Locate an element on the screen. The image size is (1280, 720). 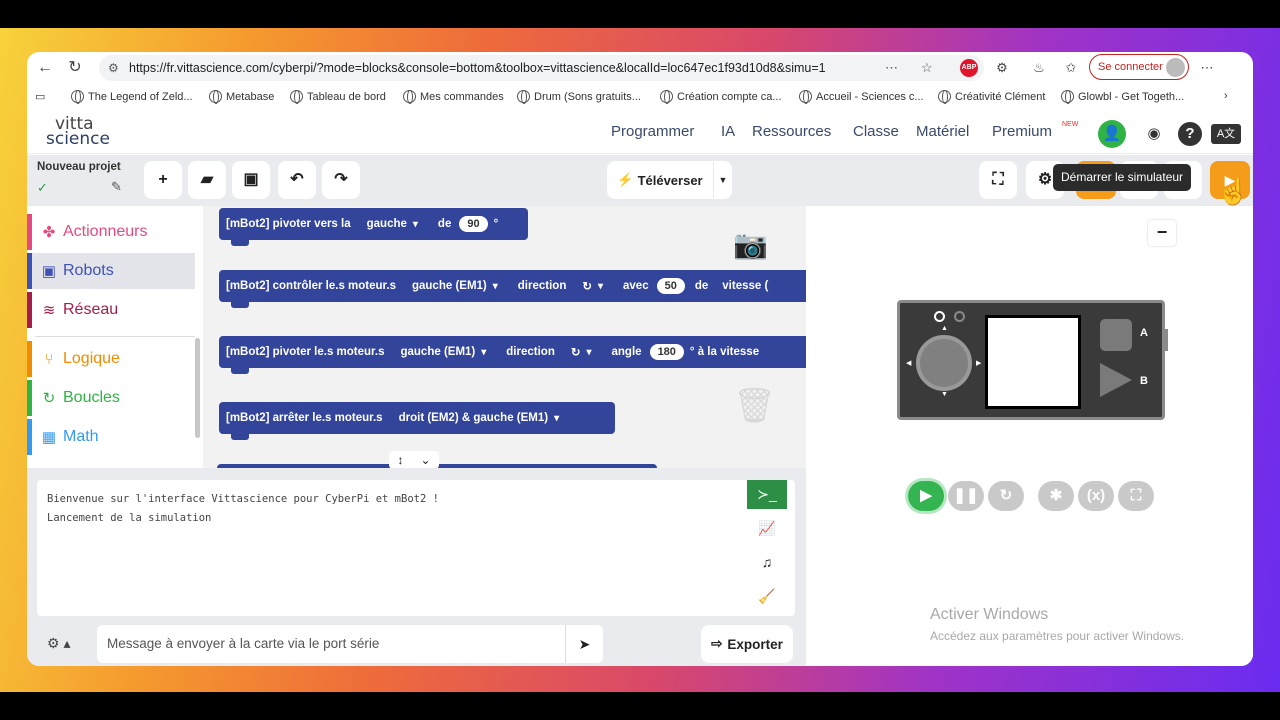
console-sidebar: ≻_ 📈 ♫ 🧹 is located at coordinates (771, 548).